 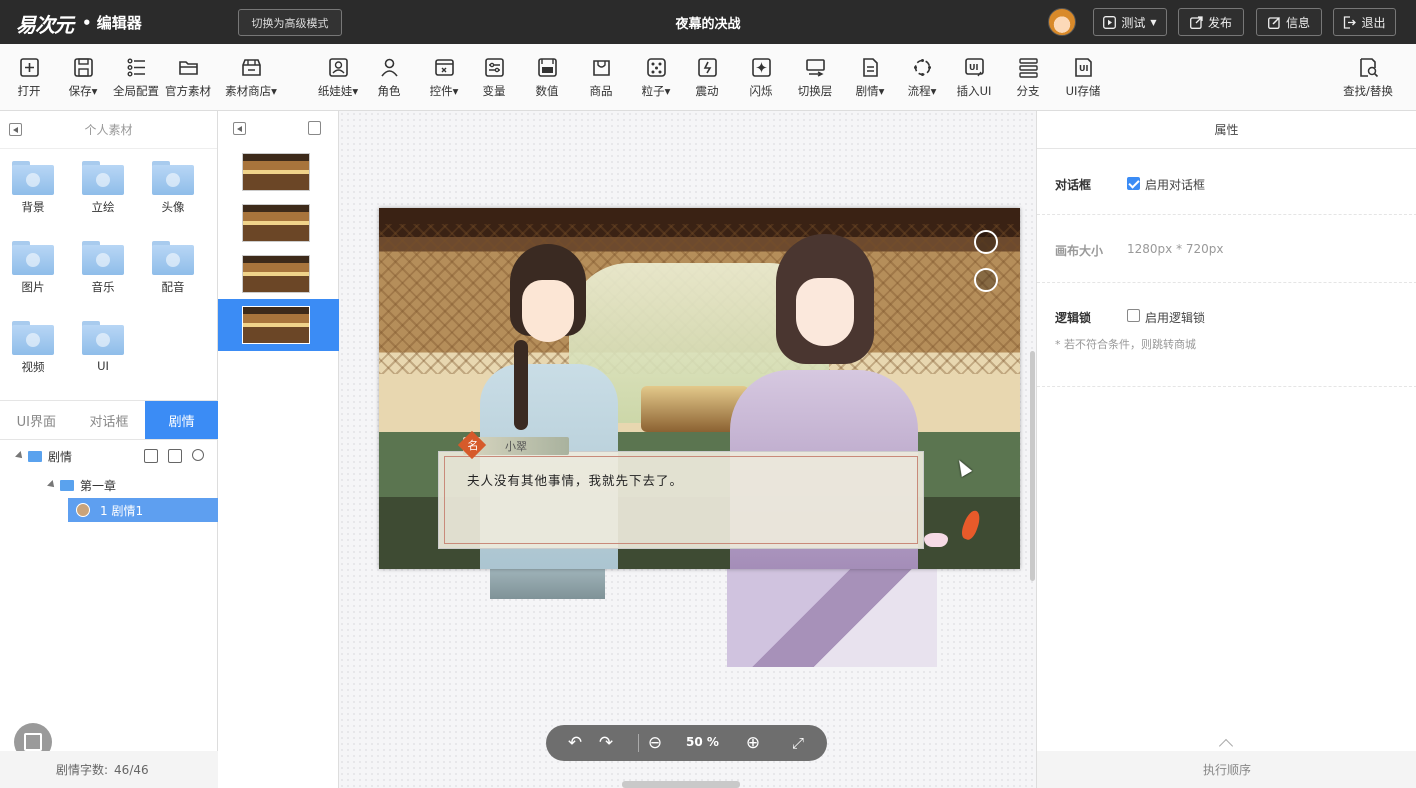 I want to click on tree-chapter: 第一章, so click(x=82, y=485).